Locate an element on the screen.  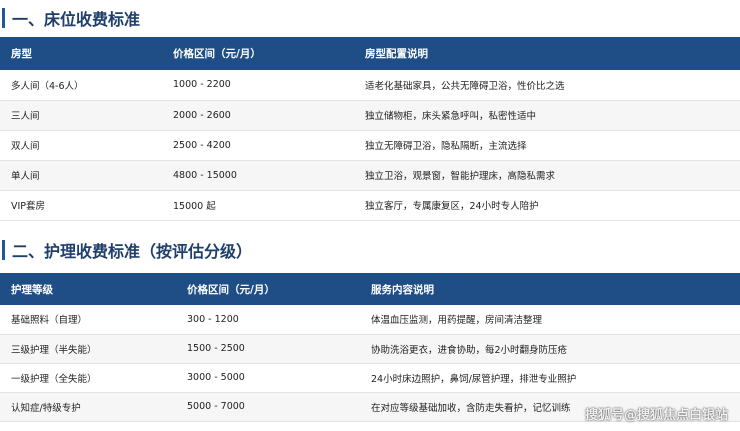
cell-room-type: 单人间 is located at coordinates (25, 176).